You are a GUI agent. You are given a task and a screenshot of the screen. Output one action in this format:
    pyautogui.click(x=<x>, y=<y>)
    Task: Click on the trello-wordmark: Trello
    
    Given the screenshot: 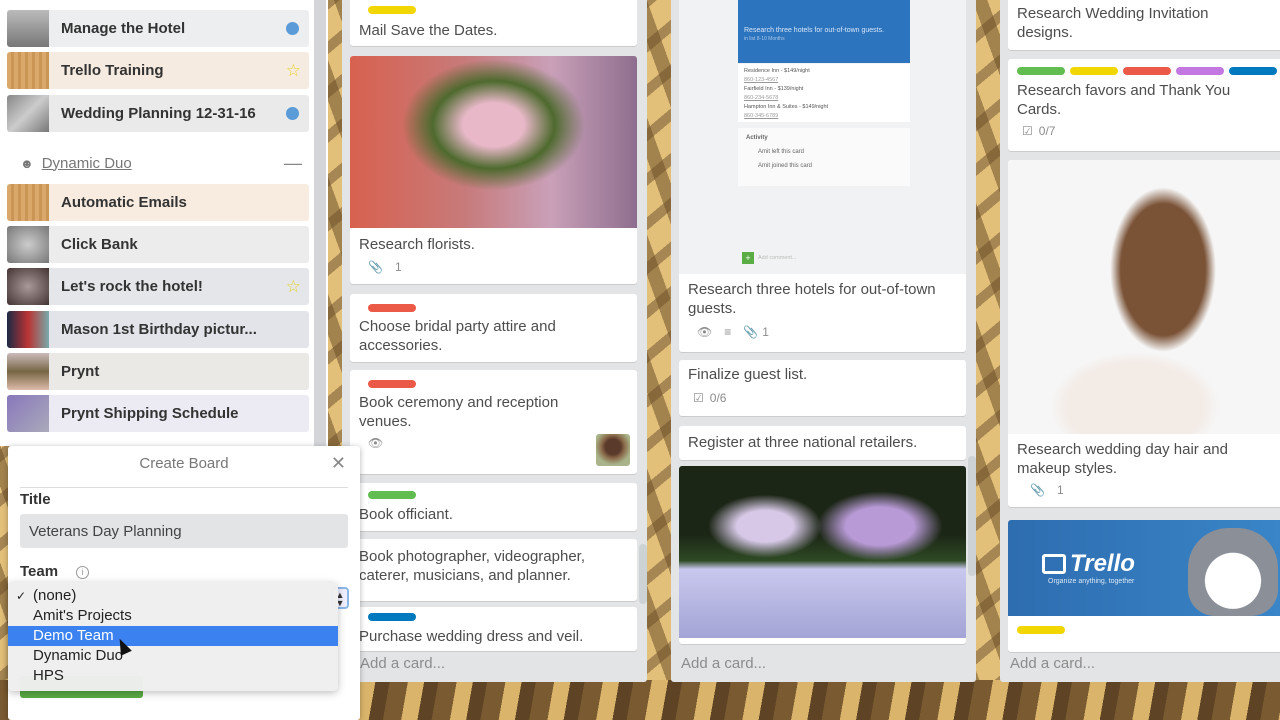 What is the action you would take?
    pyautogui.click(x=1102, y=563)
    